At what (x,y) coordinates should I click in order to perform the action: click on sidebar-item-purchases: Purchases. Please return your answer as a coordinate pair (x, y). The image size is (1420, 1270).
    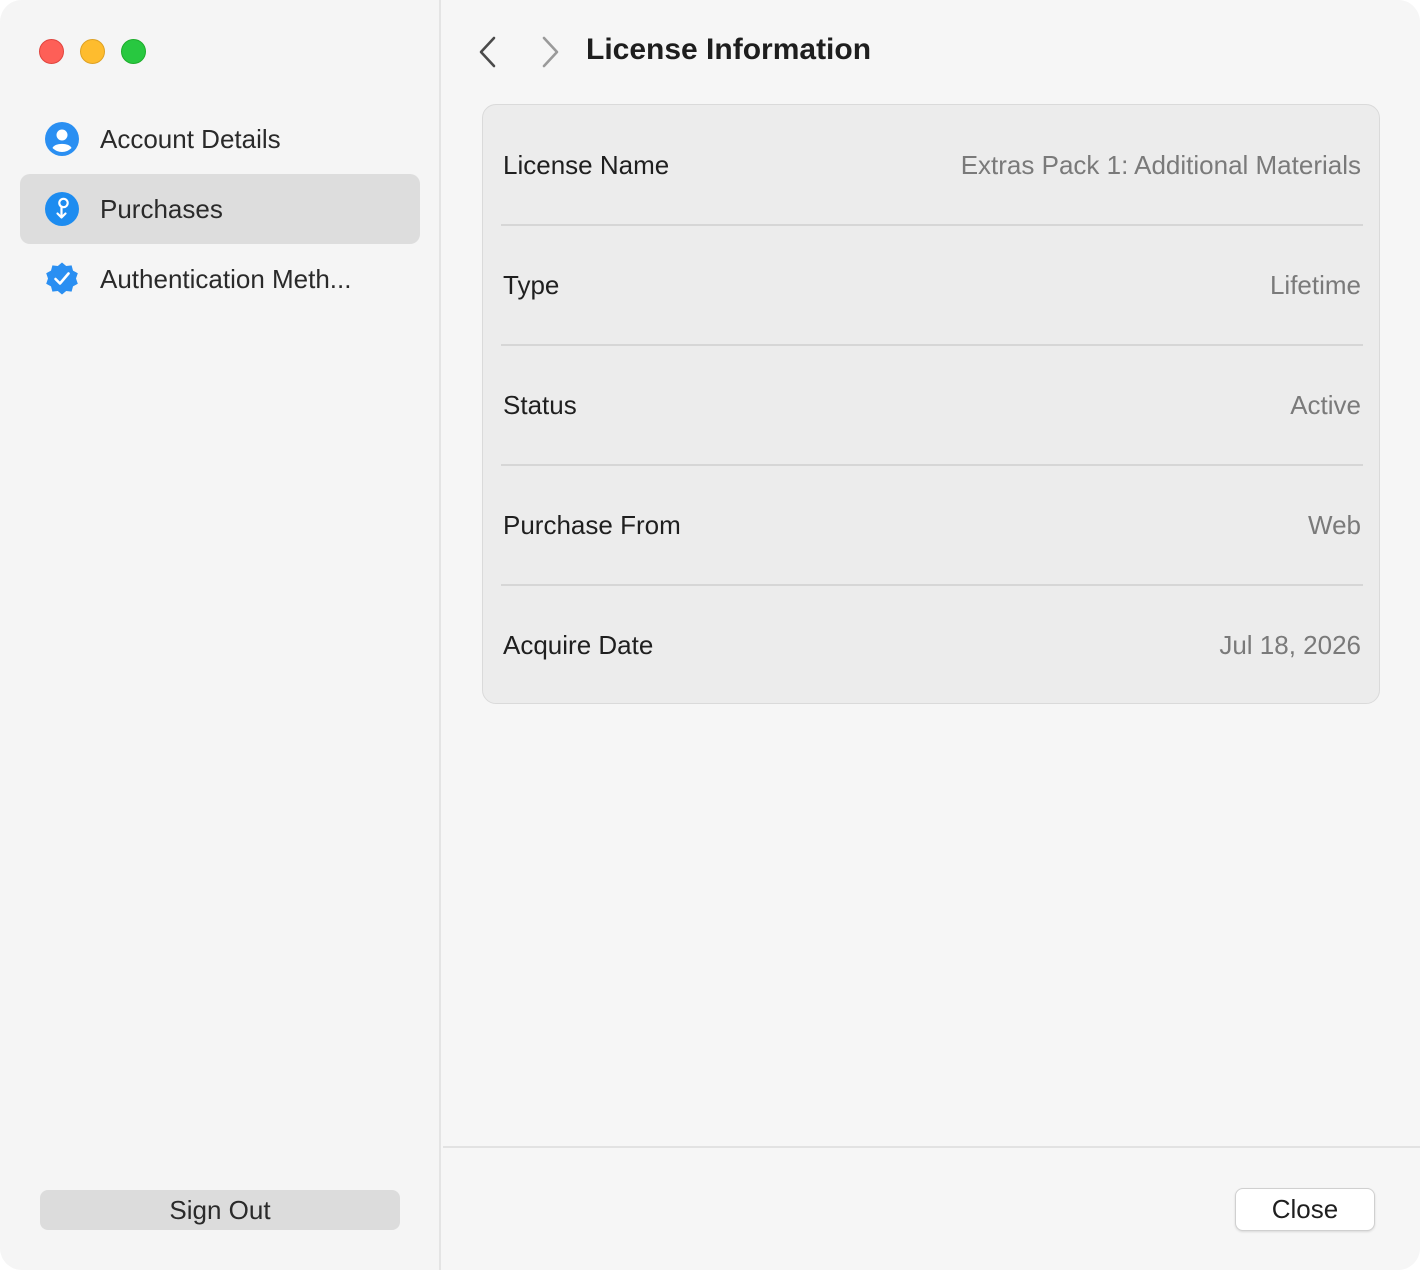
    Looking at the image, I should click on (220, 209).